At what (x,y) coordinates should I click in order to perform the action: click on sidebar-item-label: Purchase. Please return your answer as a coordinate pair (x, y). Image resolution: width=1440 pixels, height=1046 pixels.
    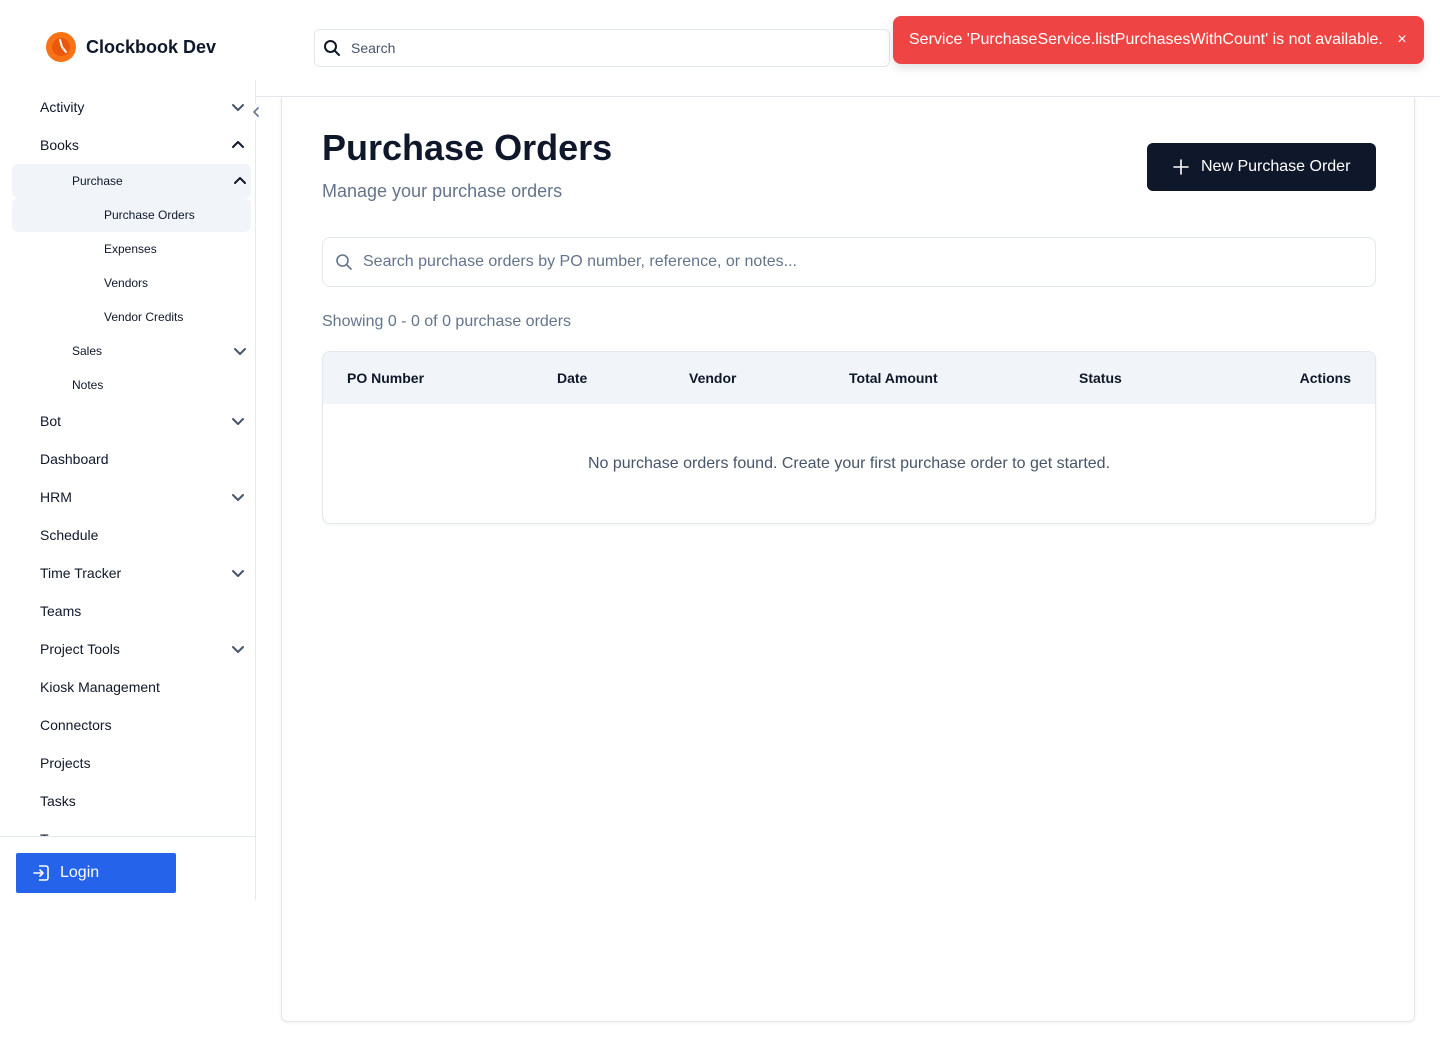
    Looking at the image, I should click on (97, 181).